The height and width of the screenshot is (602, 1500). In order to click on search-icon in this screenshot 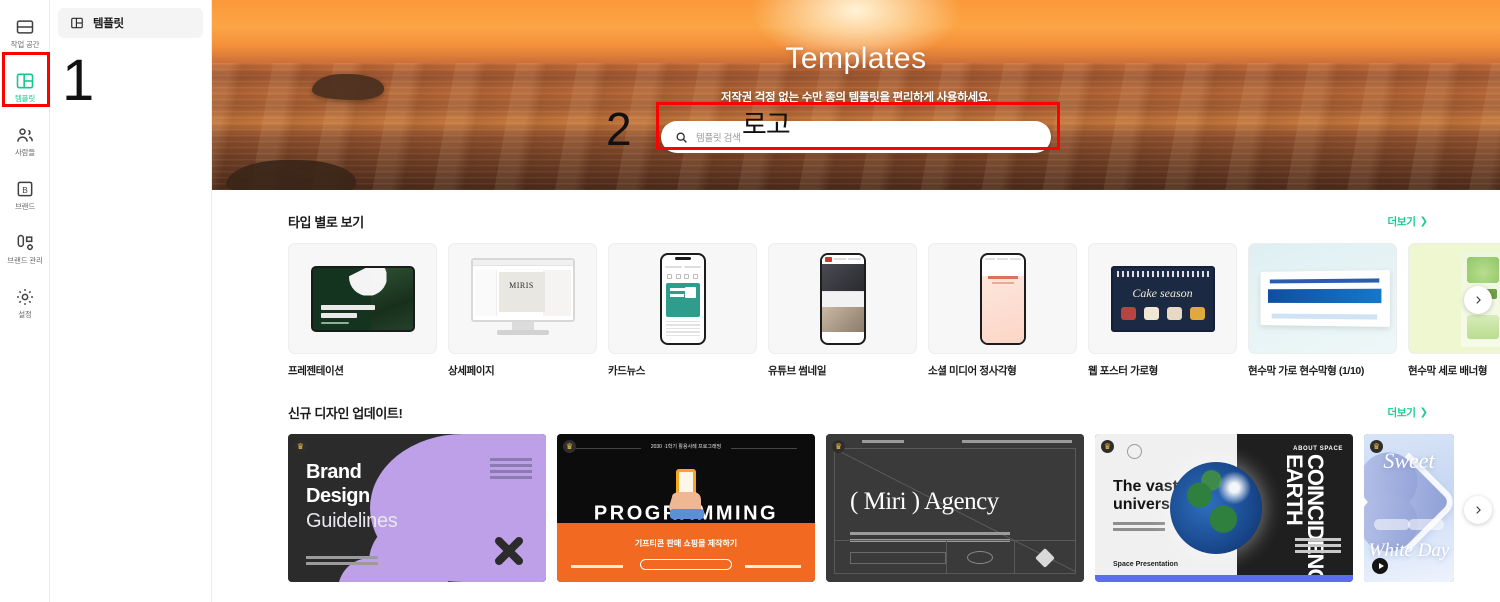, I will do `click(681, 137)`.